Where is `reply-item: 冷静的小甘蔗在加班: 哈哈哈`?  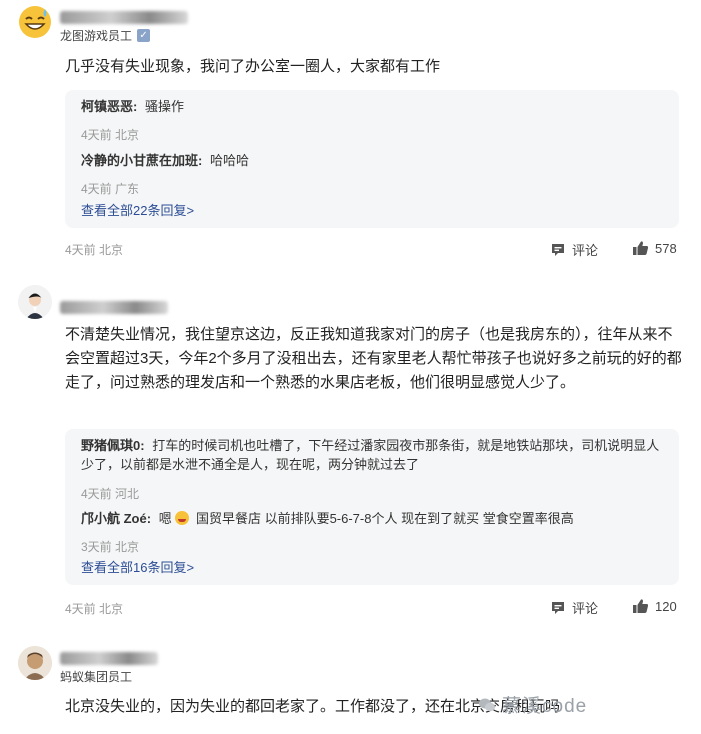
reply-item: 冷静的小甘蔗在加班: 哈哈哈 is located at coordinates (373, 160).